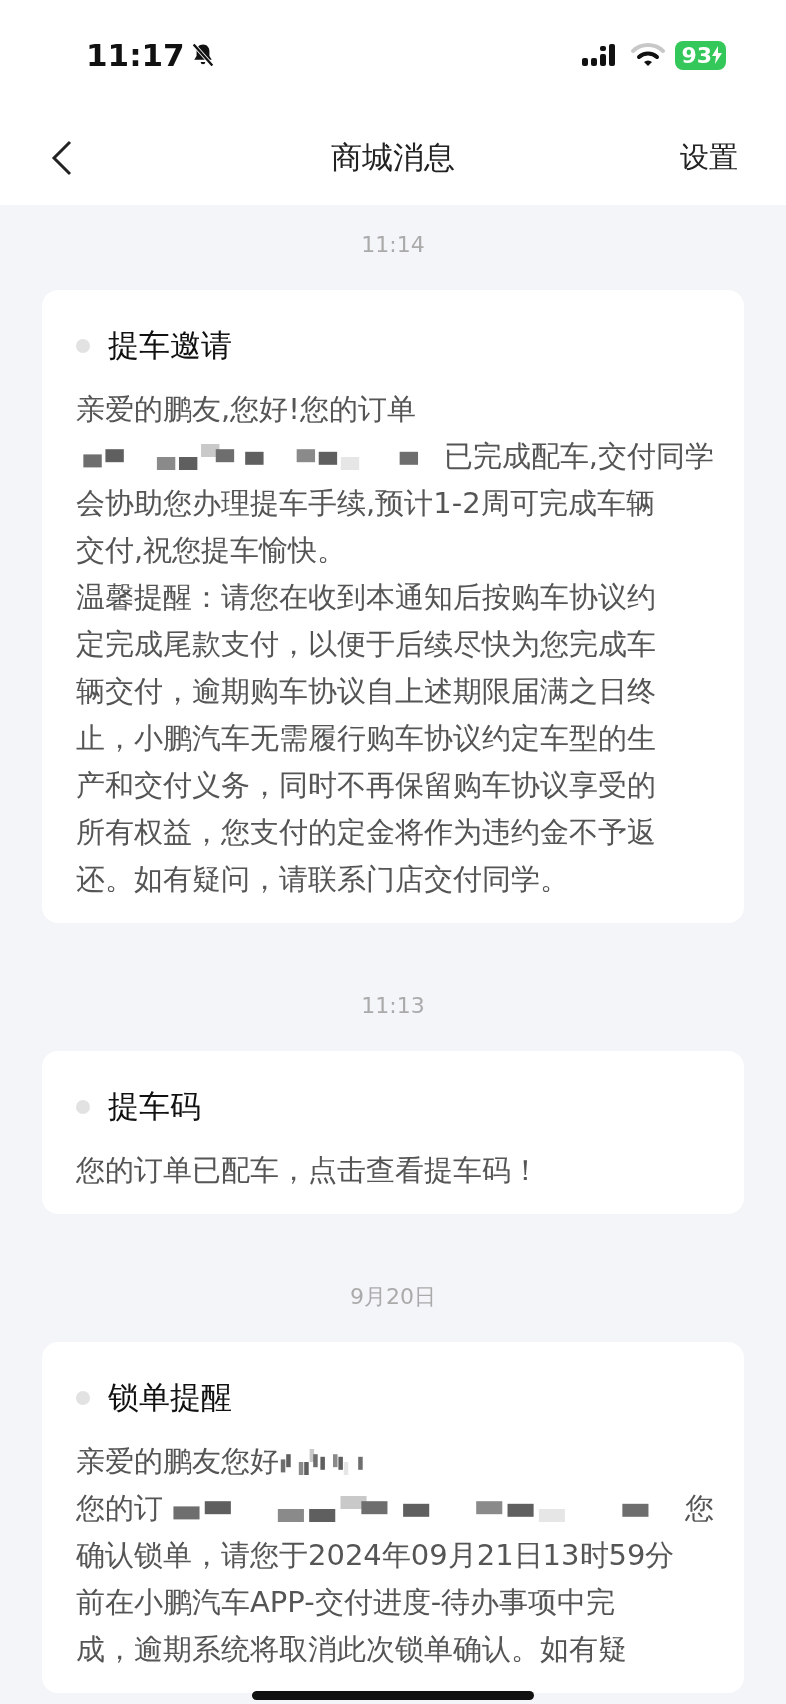 The width and height of the screenshot is (786, 1704). What do you see at coordinates (393, 157) in the screenshot?
I see `page-title: 商城消息` at bounding box center [393, 157].